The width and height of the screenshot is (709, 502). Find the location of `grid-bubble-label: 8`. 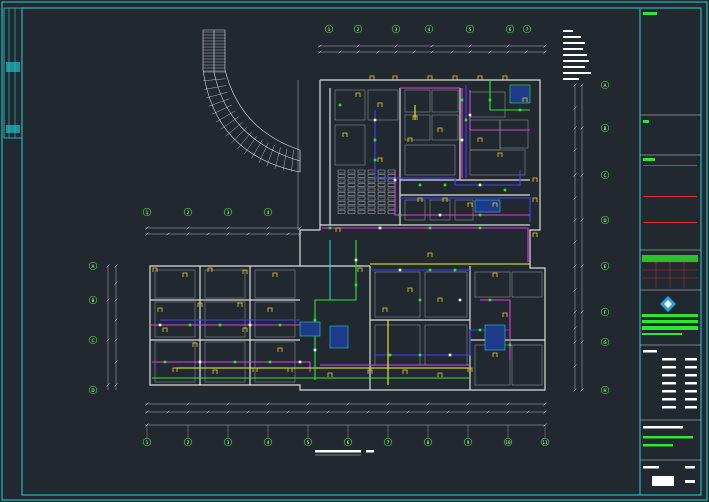

grid-bubble-label: 8 is located at coordinates (428, 442).